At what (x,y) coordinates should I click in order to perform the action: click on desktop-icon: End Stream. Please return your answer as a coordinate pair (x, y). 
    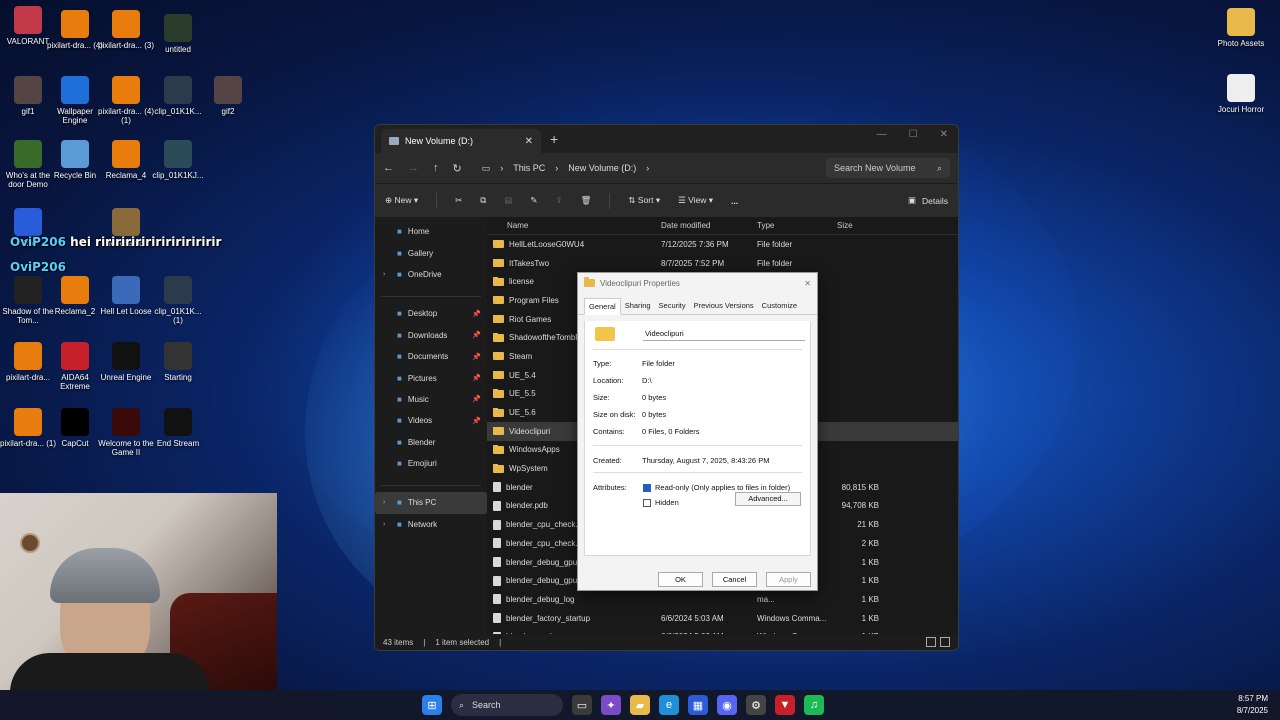
    Looking at the image, I should click on (178, 428).